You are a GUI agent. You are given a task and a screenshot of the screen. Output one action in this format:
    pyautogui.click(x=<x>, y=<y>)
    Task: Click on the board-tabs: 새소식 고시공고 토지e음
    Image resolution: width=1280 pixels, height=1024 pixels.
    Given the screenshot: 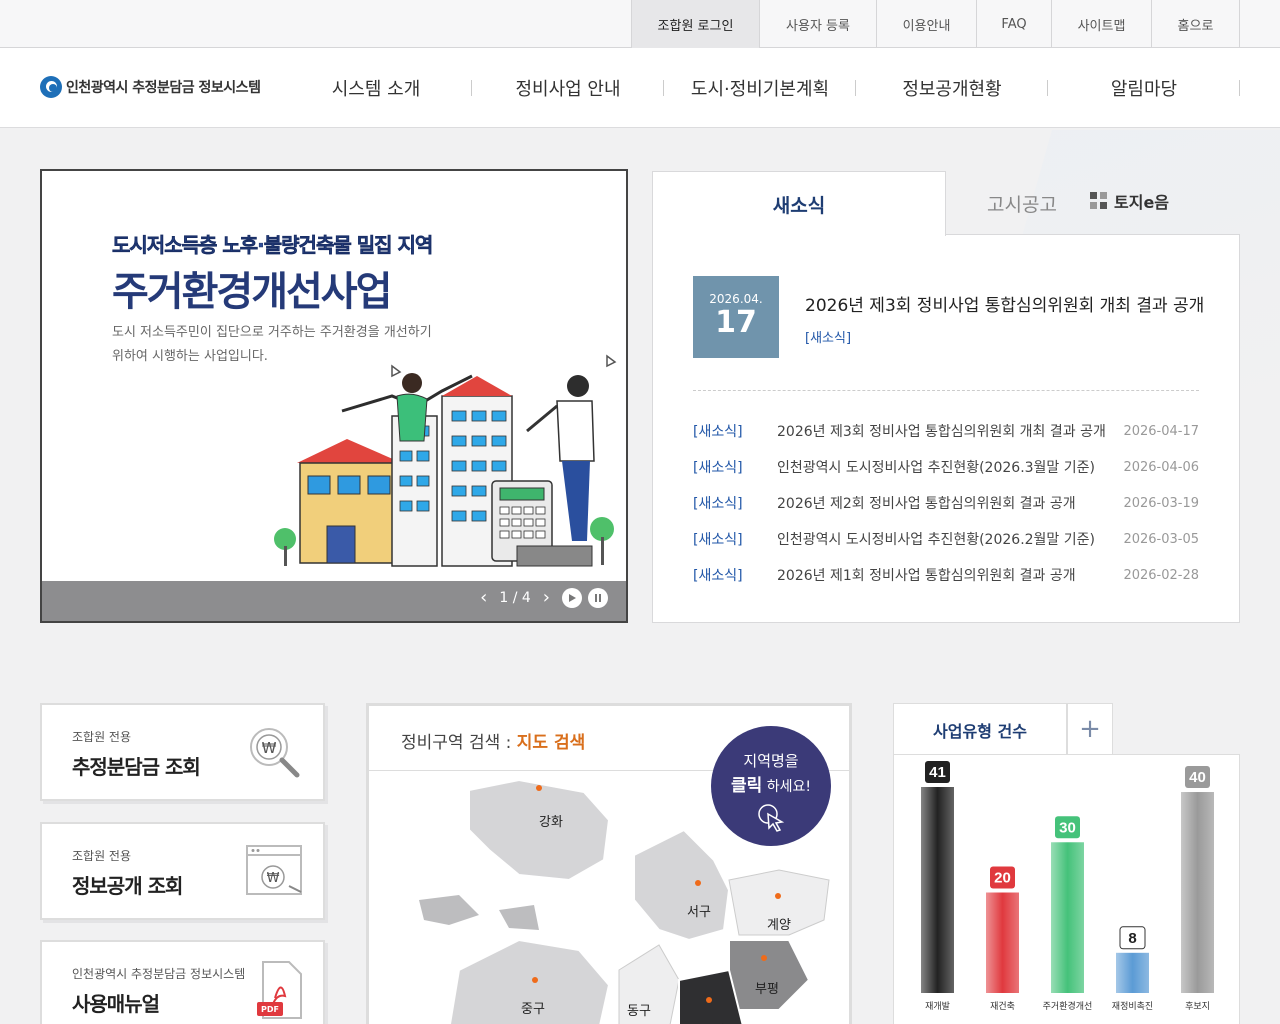 What is the action you would take?
    pyautogui.click(x=946, y=203)
    